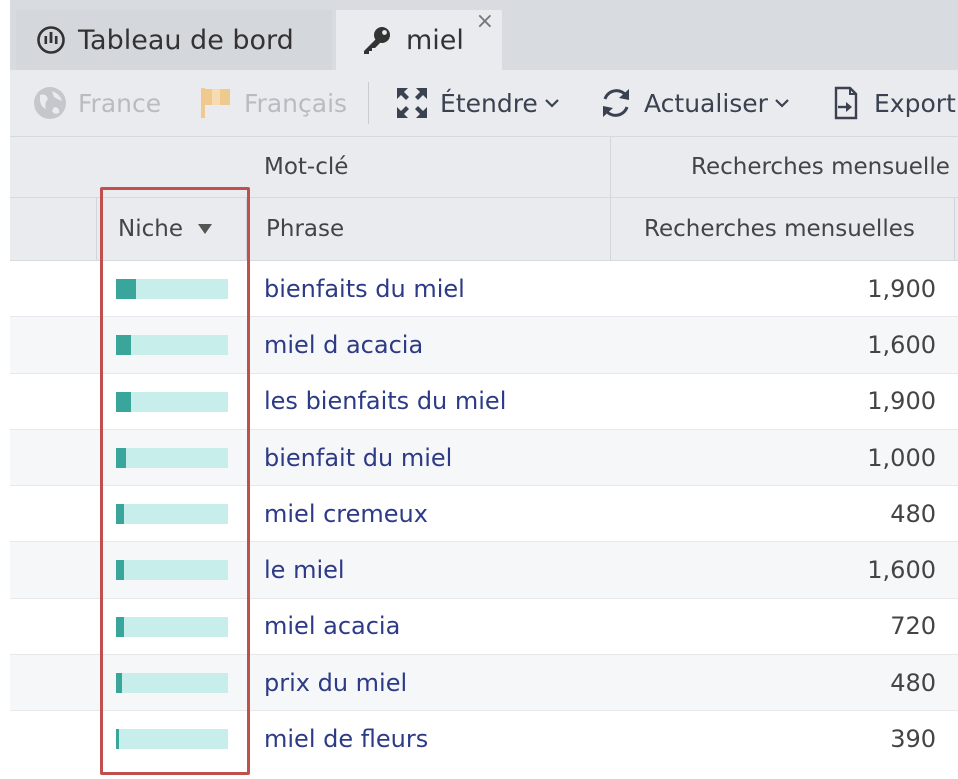 This screenshot has width=958, height=779. What do you see at coordinates (150, 229) in the screenshot?
I see `niche-header-label: Niche` at bounding box center [150, 229].